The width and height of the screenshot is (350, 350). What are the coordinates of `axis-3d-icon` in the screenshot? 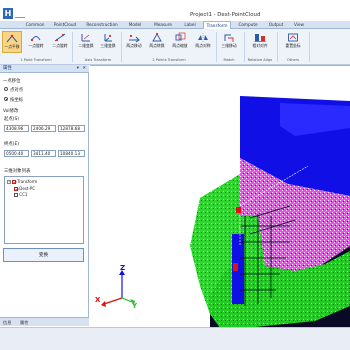 It's located at (108, 38).